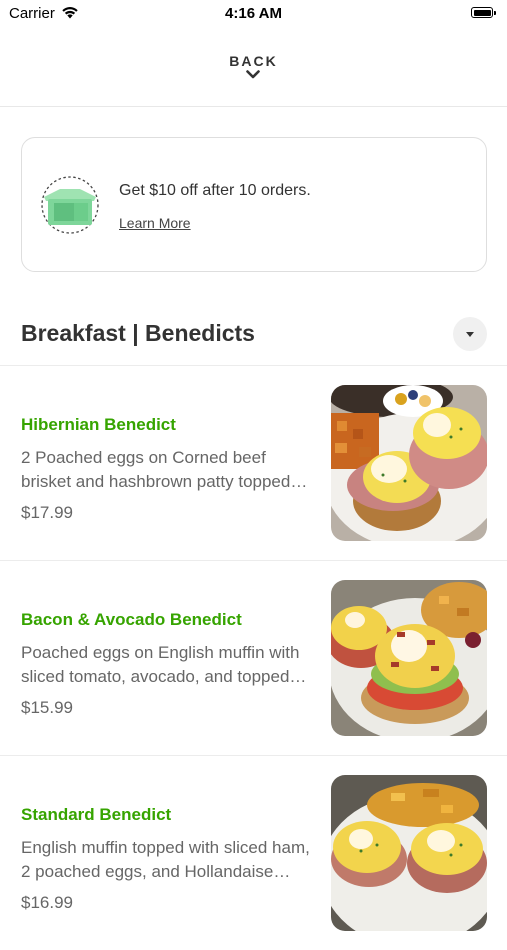  I want to click on back-button: BACK, so click(253, 62).